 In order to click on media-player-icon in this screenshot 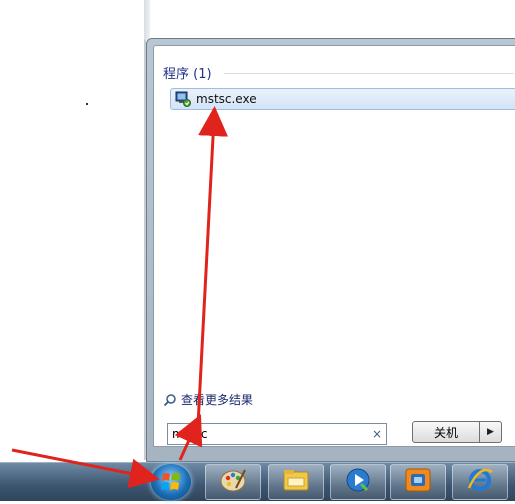, I will do `click(358, 482)`.